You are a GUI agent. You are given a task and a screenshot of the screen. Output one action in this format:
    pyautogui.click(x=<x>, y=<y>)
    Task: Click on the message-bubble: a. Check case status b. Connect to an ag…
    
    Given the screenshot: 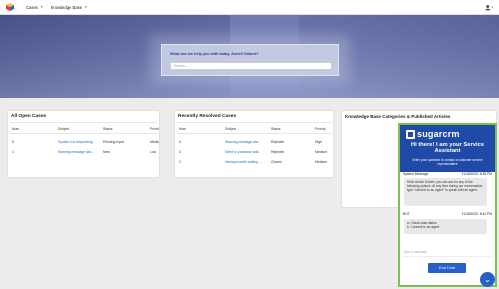 What is the action you would take?
    pyautogui.click(x=445, y=226)
    